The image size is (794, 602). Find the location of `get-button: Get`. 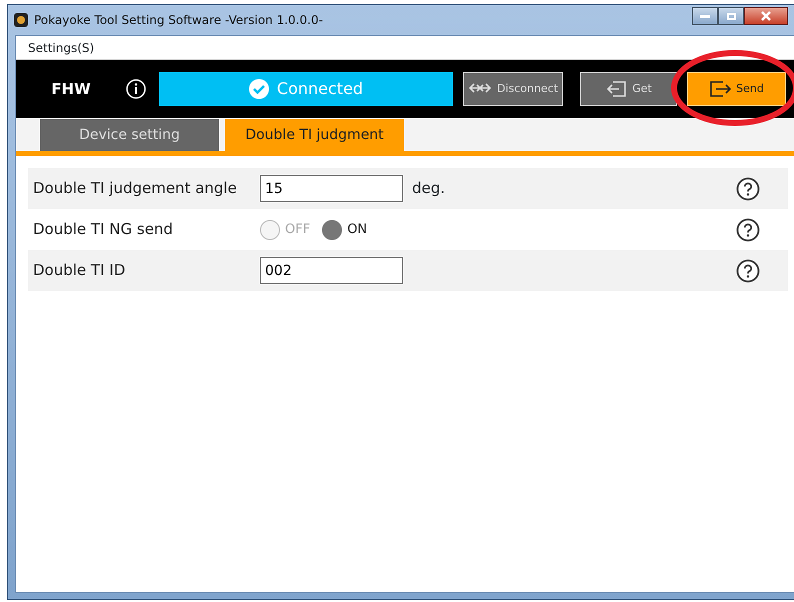

get-button: Get is located at coordinates (628, 89).